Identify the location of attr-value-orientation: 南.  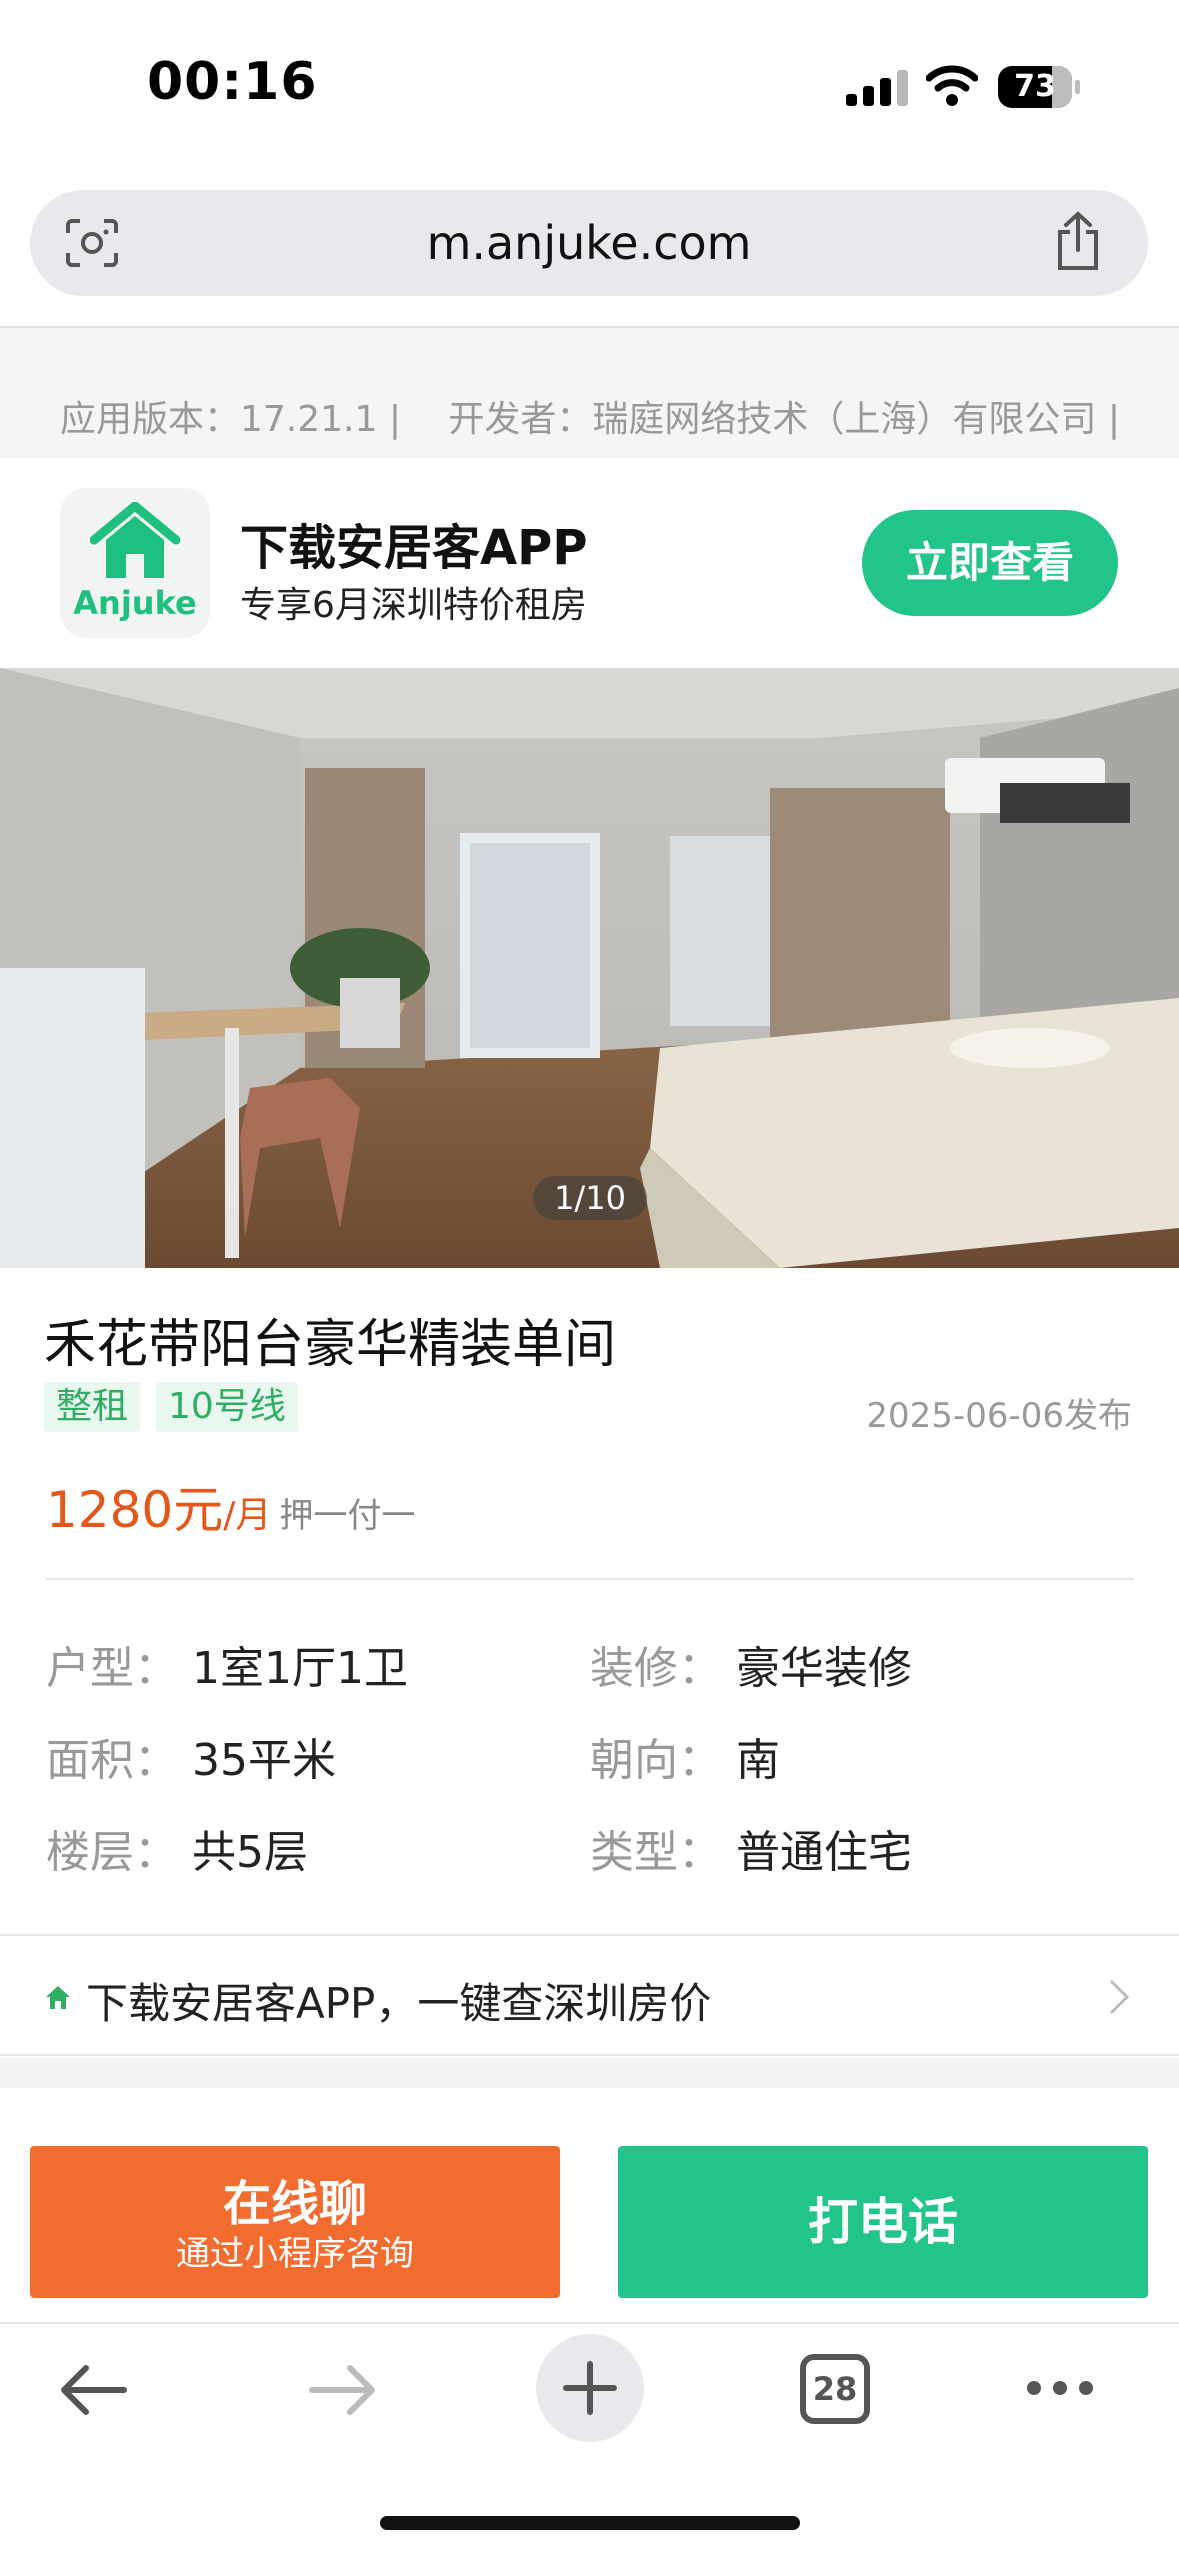
(758, 1760).